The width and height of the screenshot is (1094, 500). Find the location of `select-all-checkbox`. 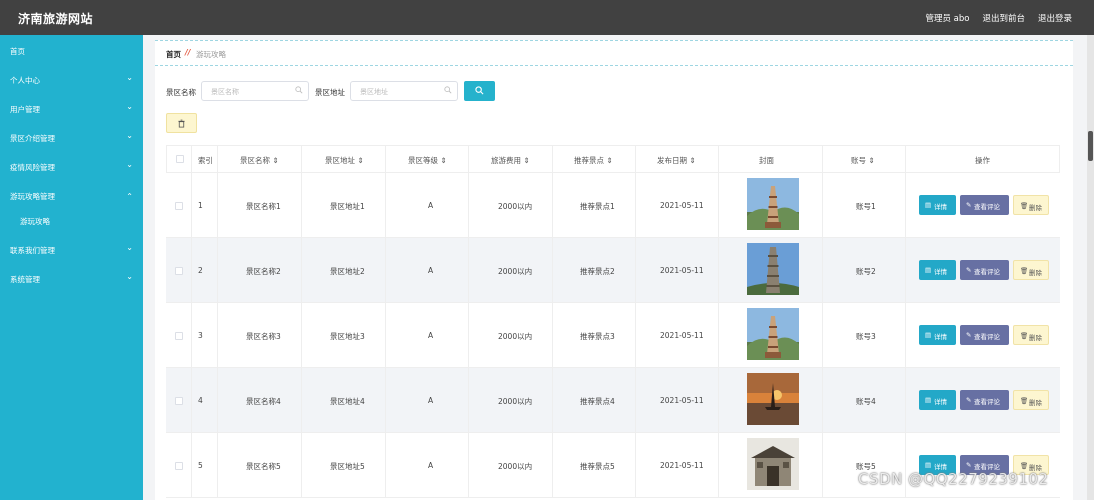

select-all-checkbox is located at coordinates (180, 159).